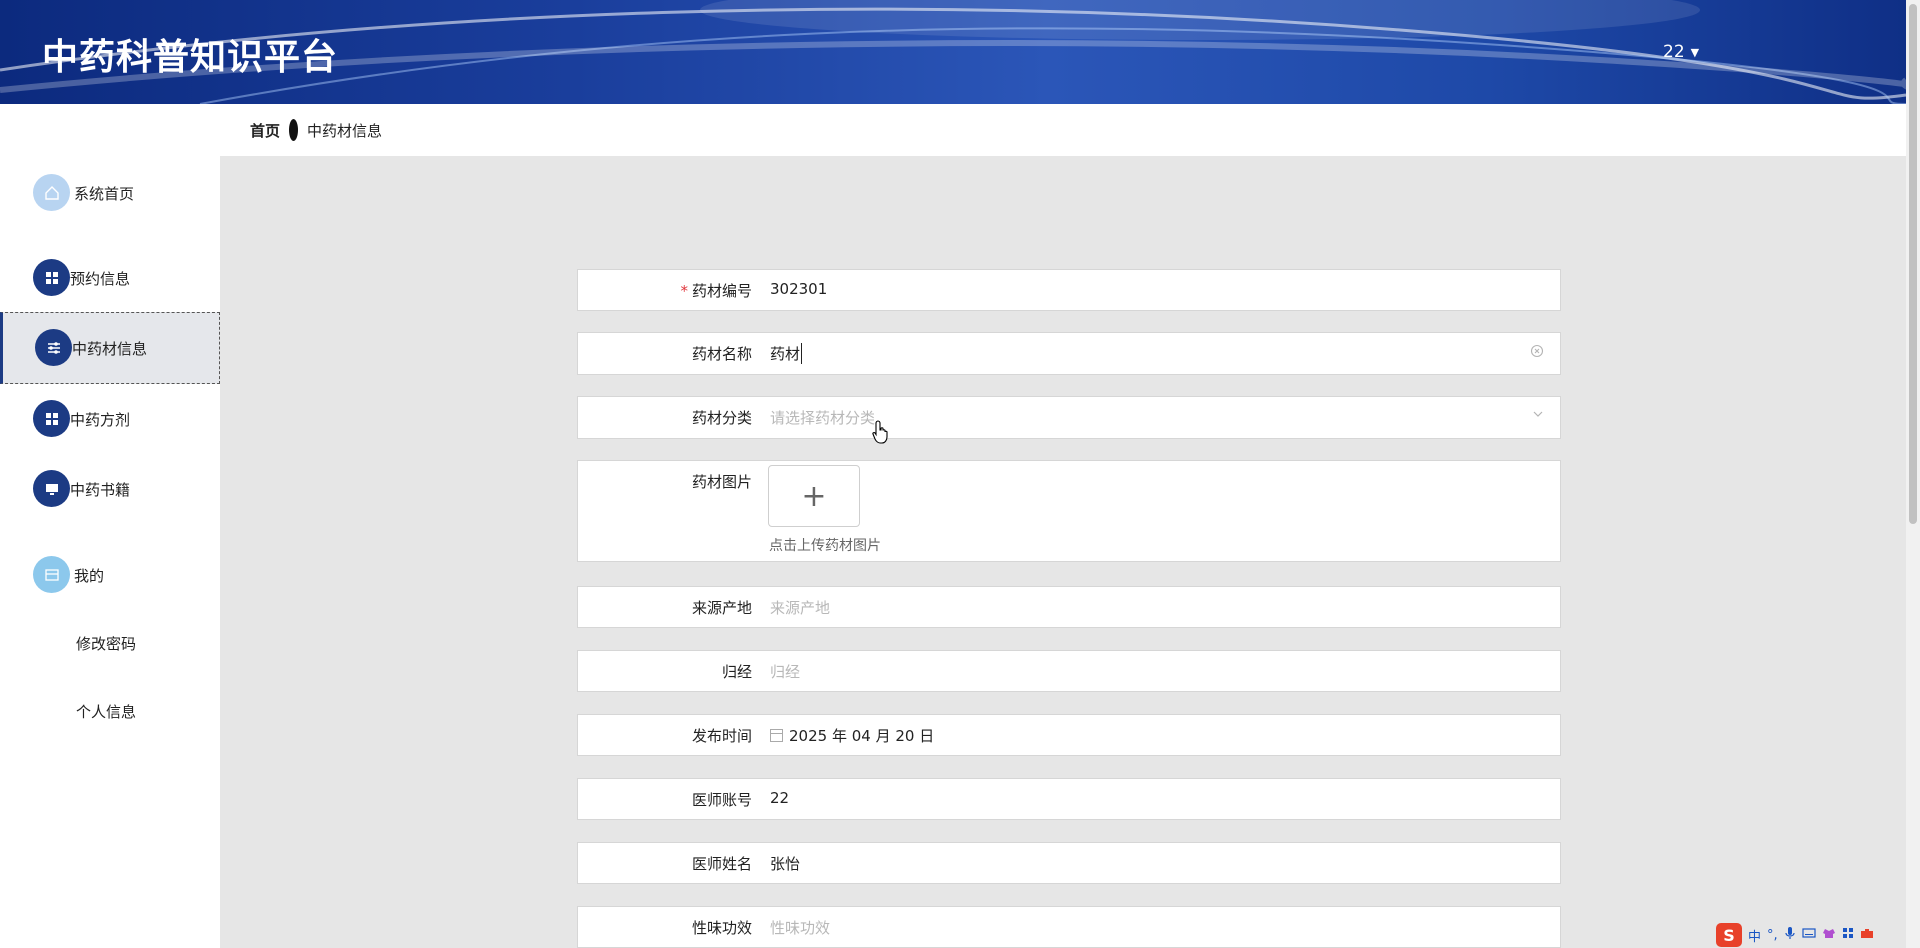 This screenshot has height=948, width=1920. What do you see at coordinates (1729, 935) in the screenshot?
I see `ime-logo-icon: S` at bounding box center [1729, 935].